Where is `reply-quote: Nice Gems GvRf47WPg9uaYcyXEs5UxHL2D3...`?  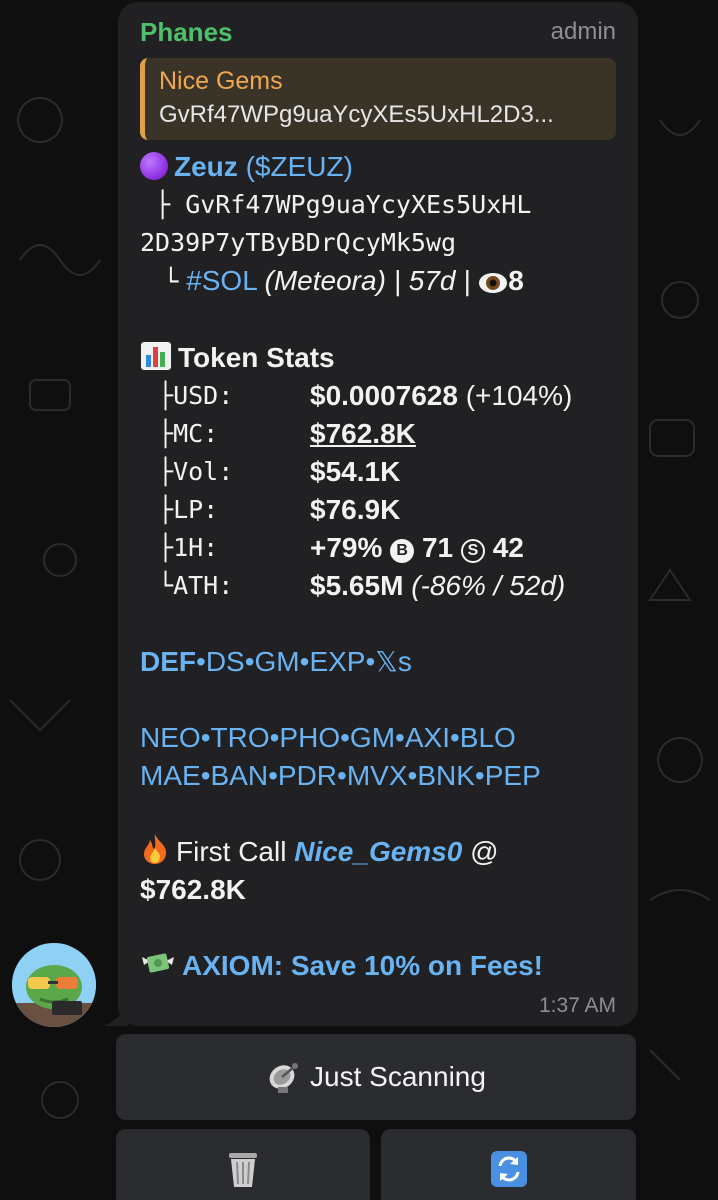
reply-quote: Nice Gems GvRf47WPg9uaYcyXEs5UxHL2D3... is located at coordinates (378, 99).